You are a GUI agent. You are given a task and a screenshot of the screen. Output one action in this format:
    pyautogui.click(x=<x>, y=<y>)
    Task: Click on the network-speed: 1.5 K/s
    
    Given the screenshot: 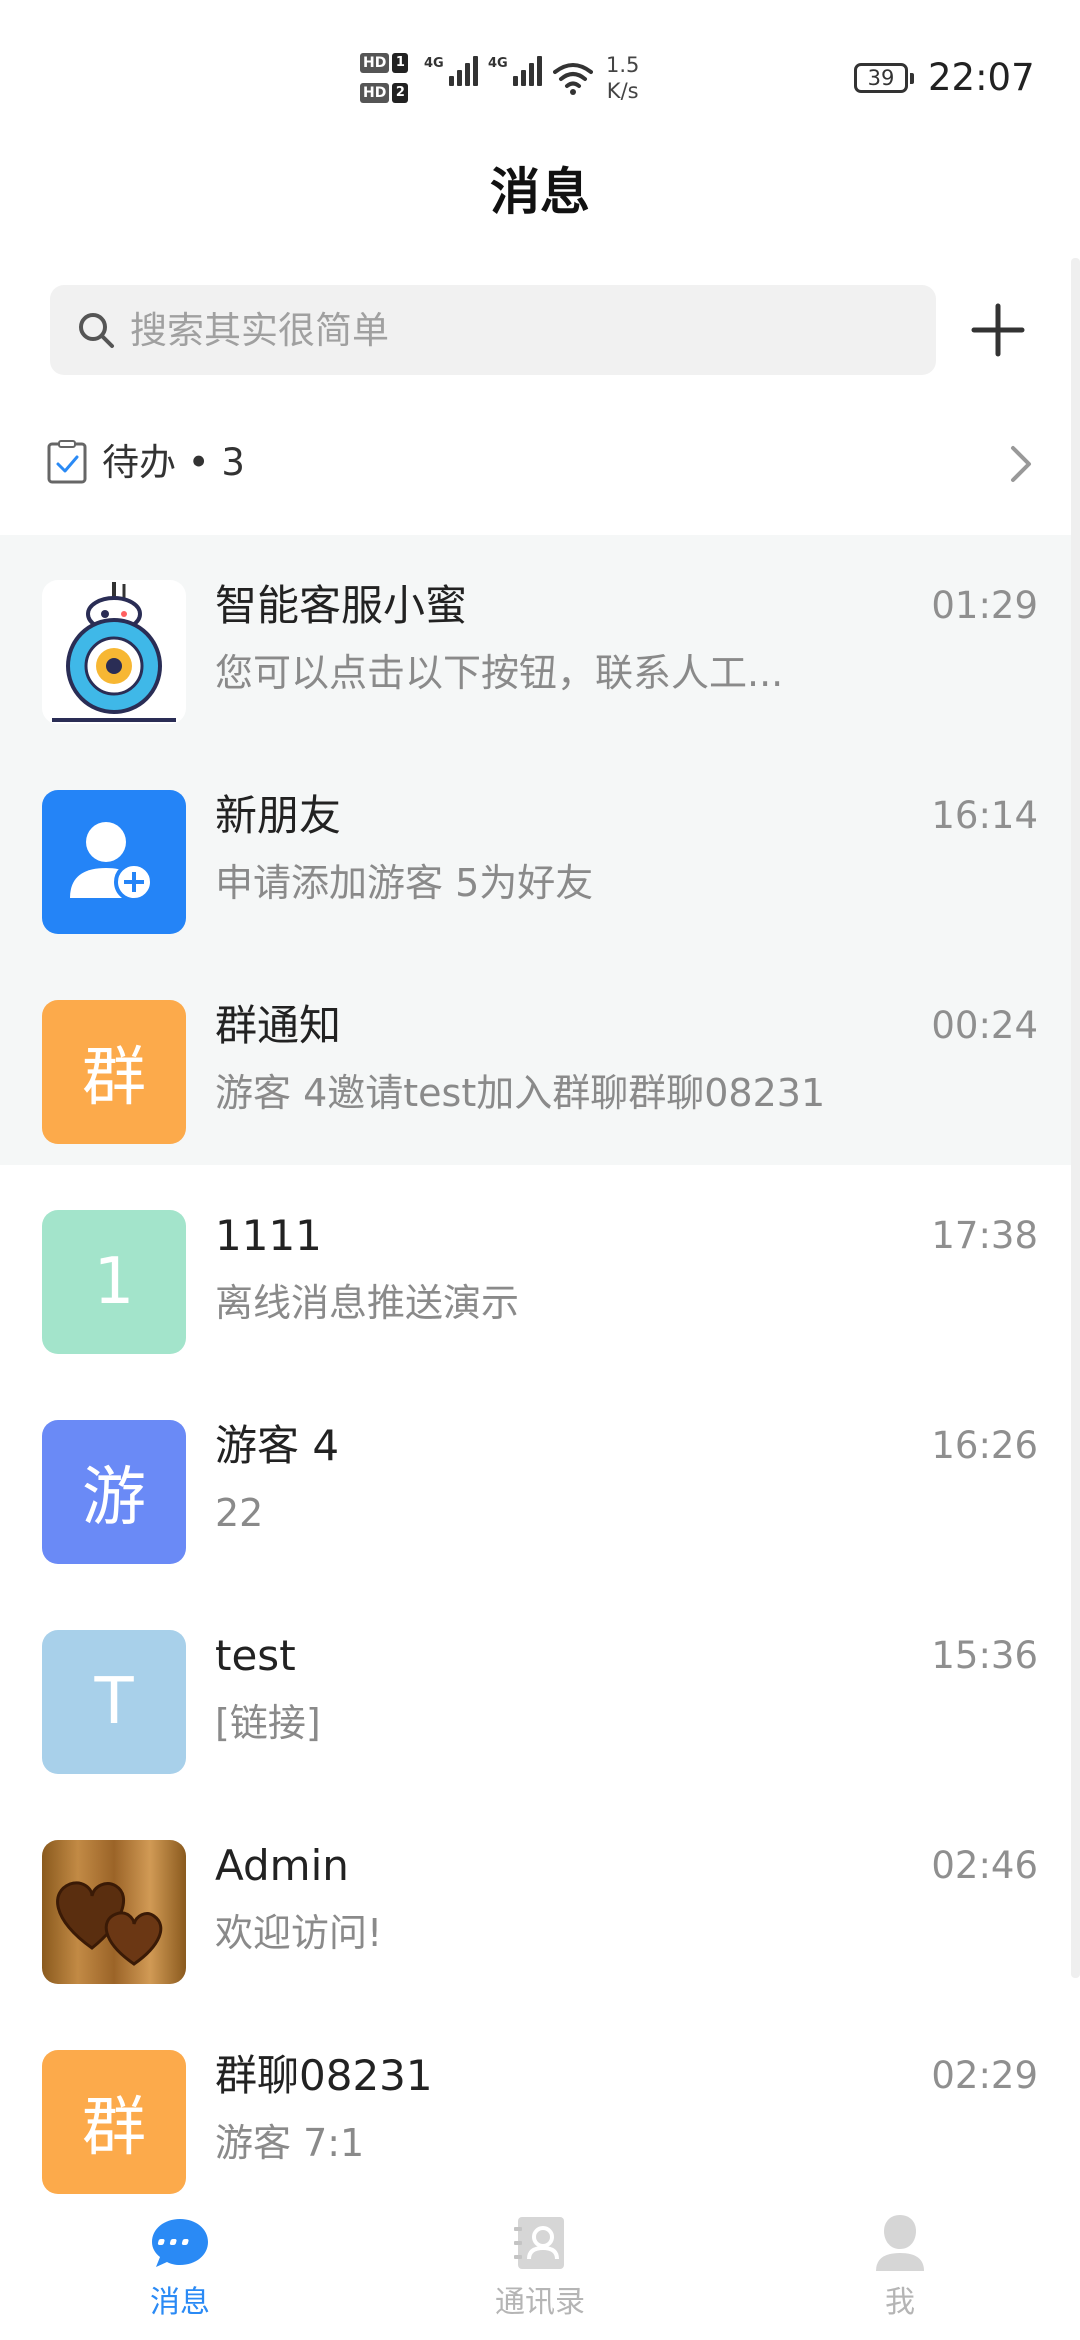 What is the action you would take?
    pyautogui.click(x=622, y=78)
    